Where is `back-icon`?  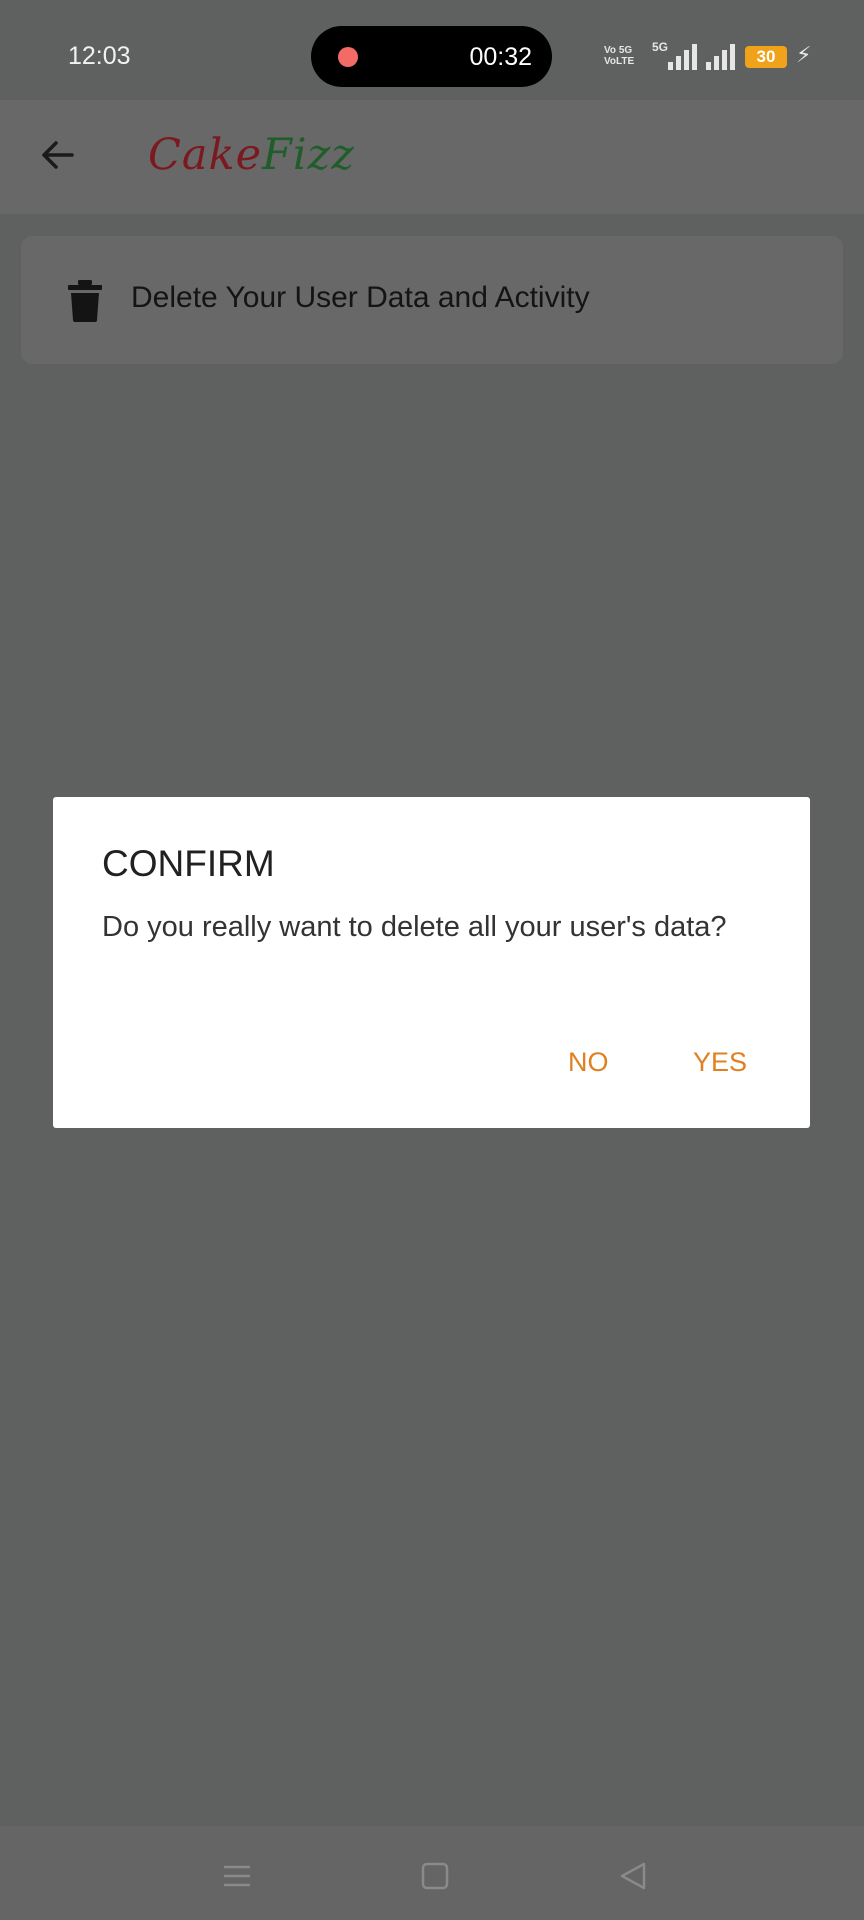
back-icon is located at coordinates (633, 1876).